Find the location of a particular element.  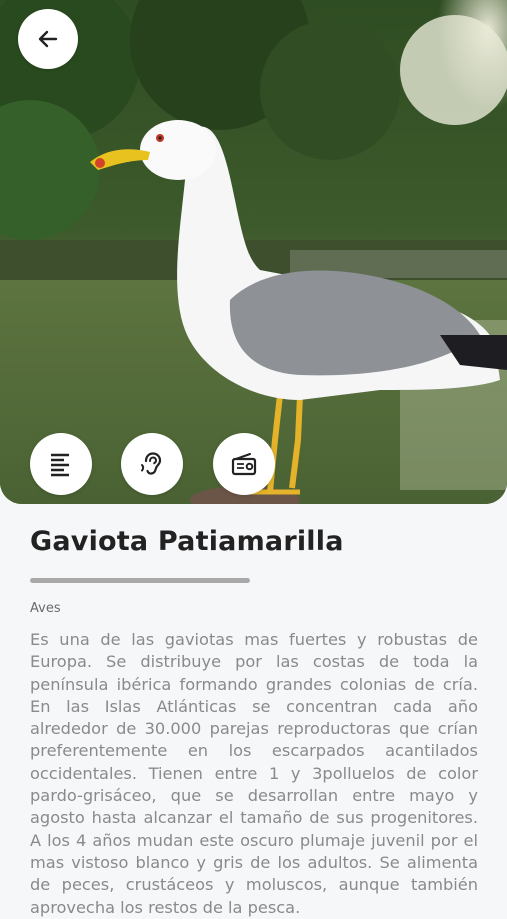

arrow-left-icon is located at coordinates (48, 39).